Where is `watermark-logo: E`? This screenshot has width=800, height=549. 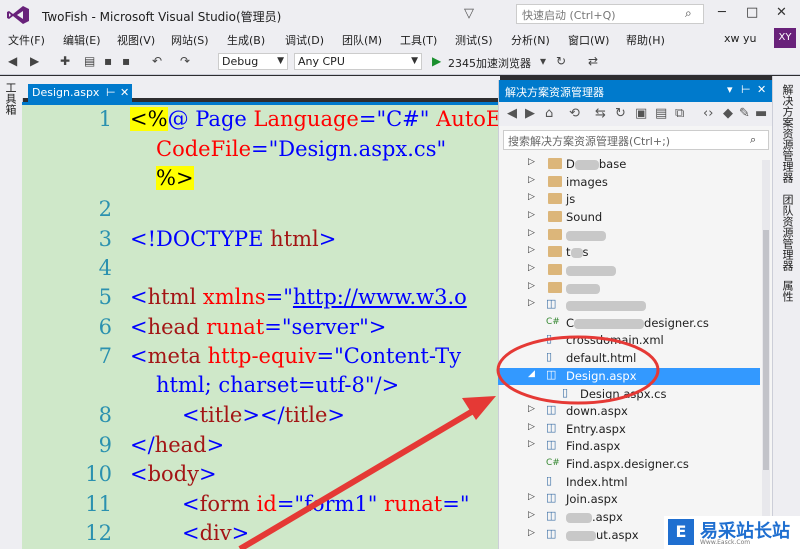
watermark-logo: E is located at coordinates (681, 532).